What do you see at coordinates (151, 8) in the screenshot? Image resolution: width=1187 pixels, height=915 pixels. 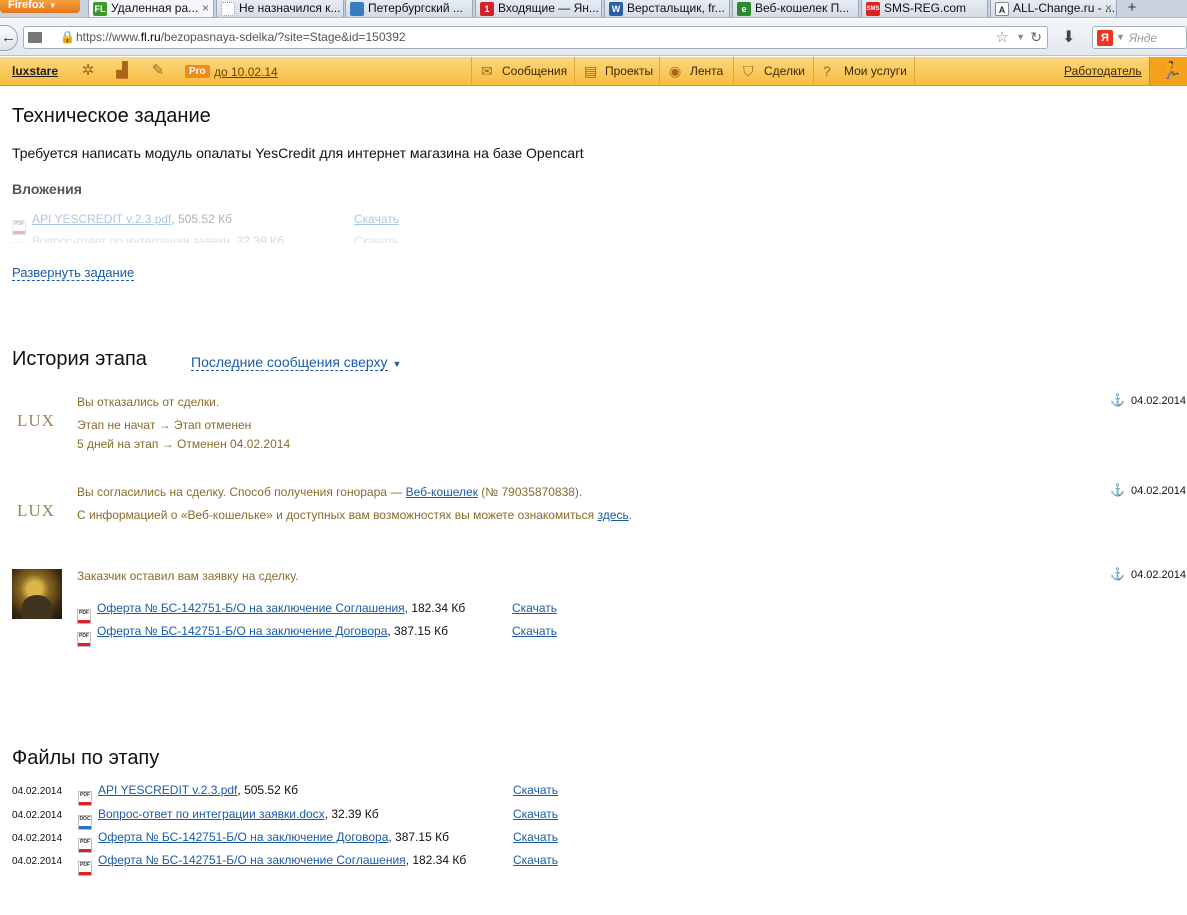 I see `tab-fl: FL Удаленная ра... ×` at bounding box center [151, 8].